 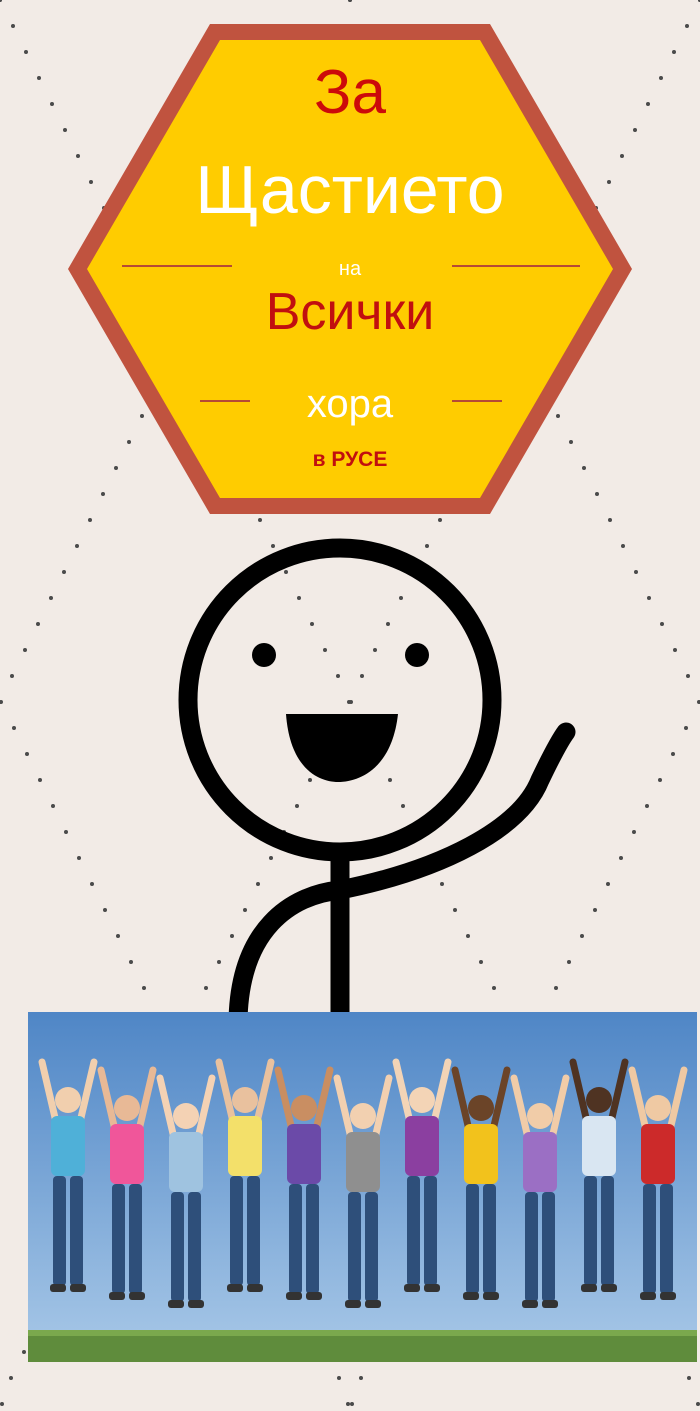 What do you see at coordinates (350, 269) in the screenshot?
I see `headline-na: на` at bounding box center [350, 269].